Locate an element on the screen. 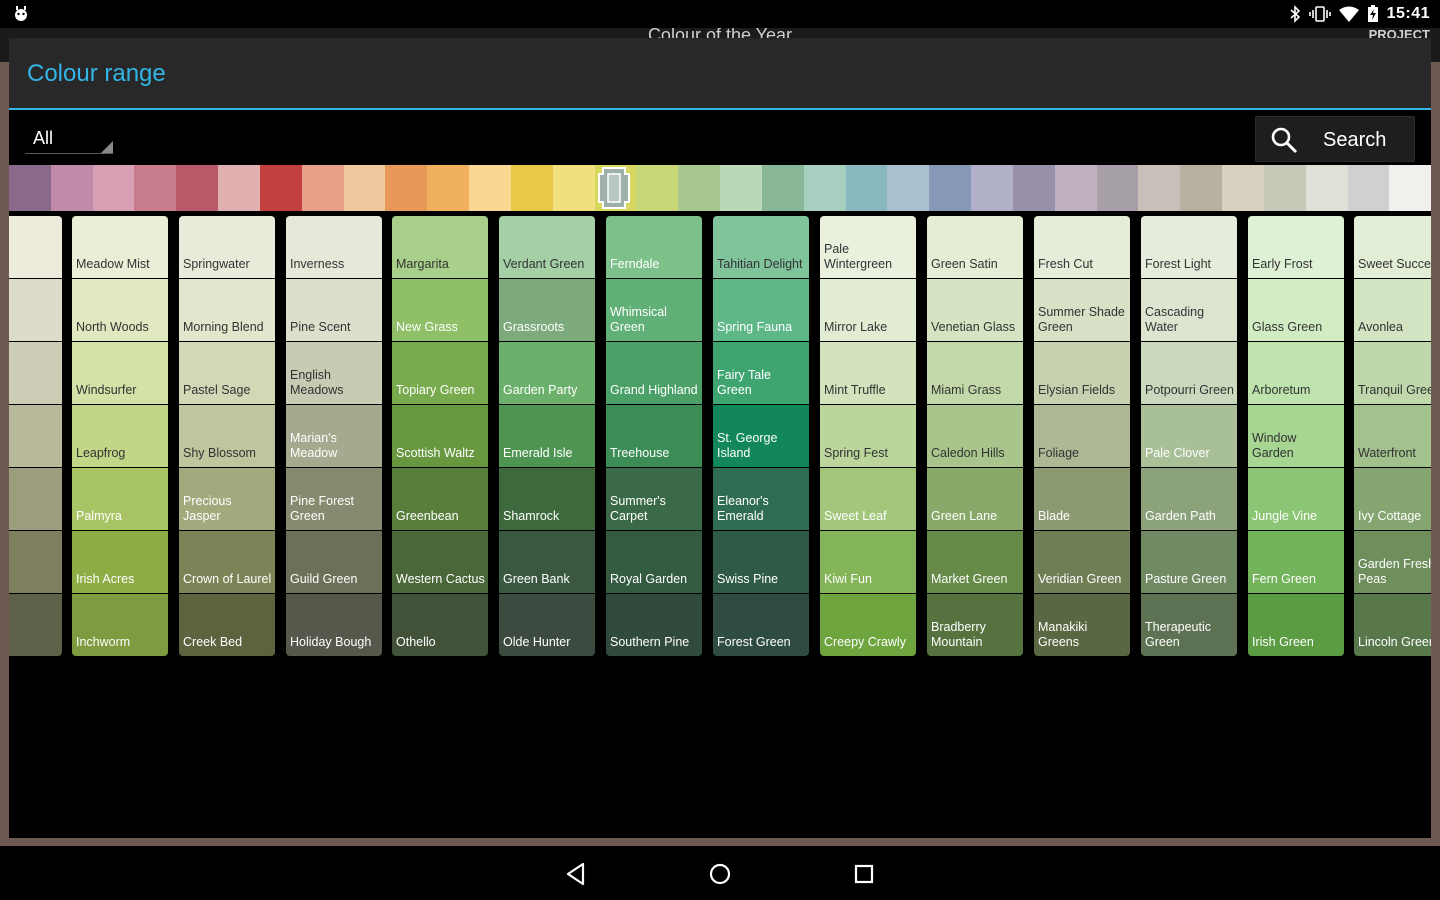  colour-swatch: Mint Truffle is located at coordinates (868, 373).